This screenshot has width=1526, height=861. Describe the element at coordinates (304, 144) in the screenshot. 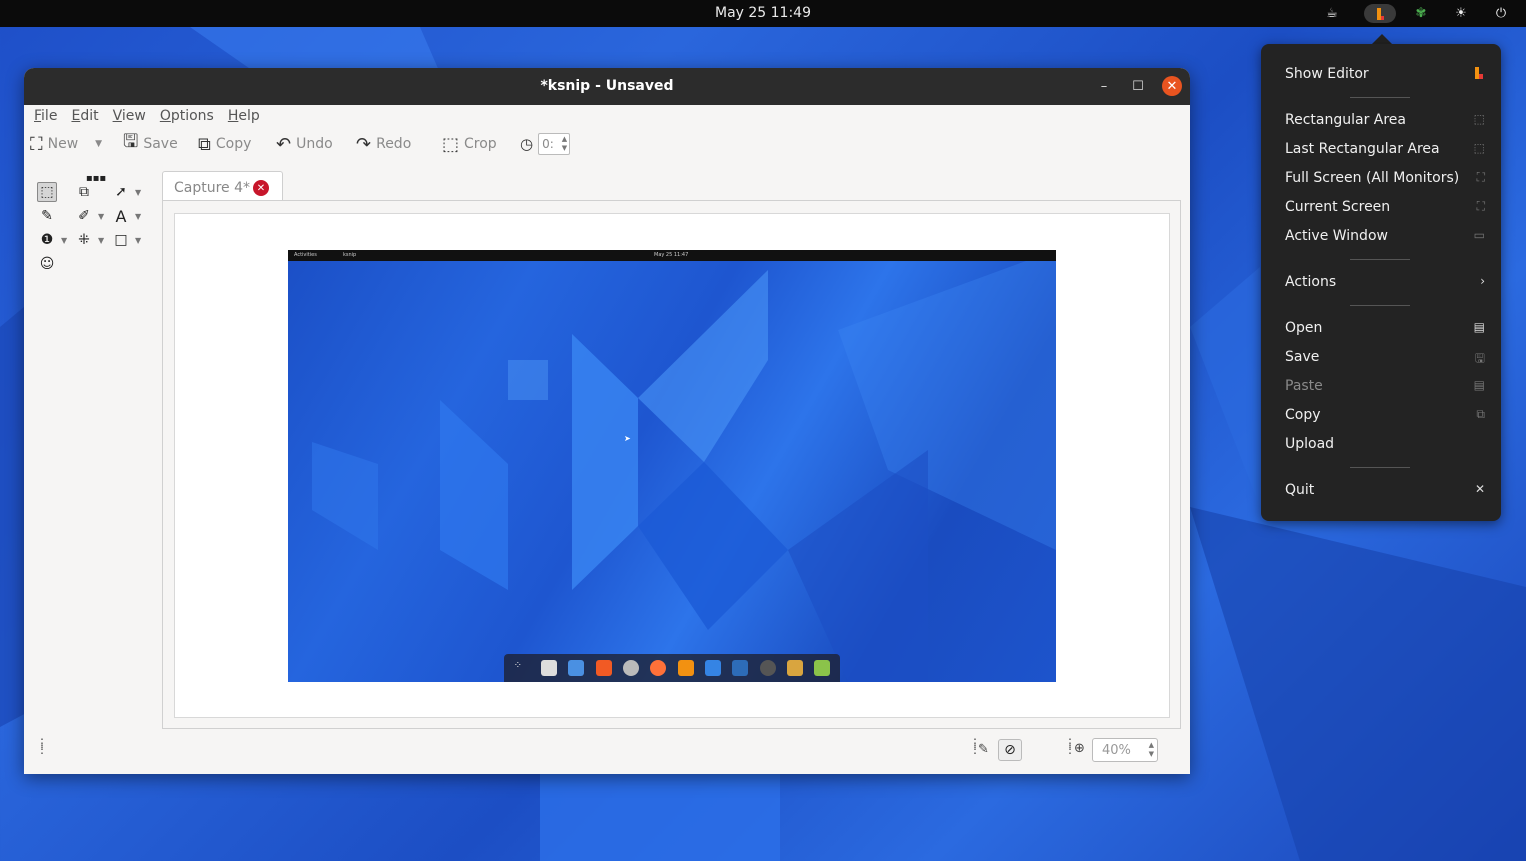

I see `undo-button: ↶ Undo` at that location.